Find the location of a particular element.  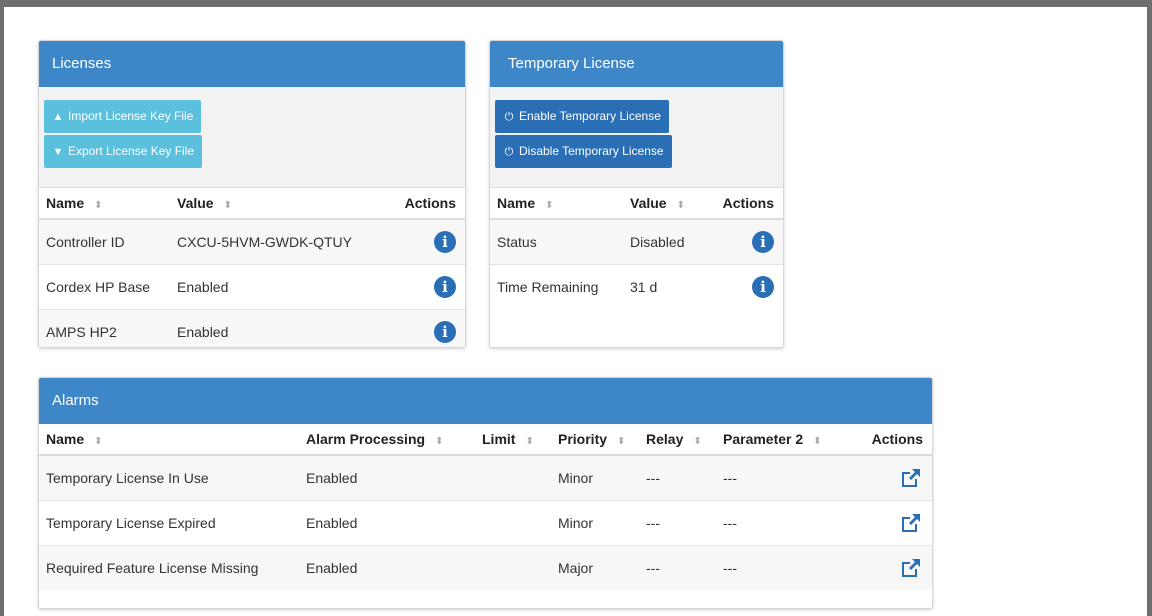

export-license-button: ▼ Export License Key File is located at coordinates (123, 151).